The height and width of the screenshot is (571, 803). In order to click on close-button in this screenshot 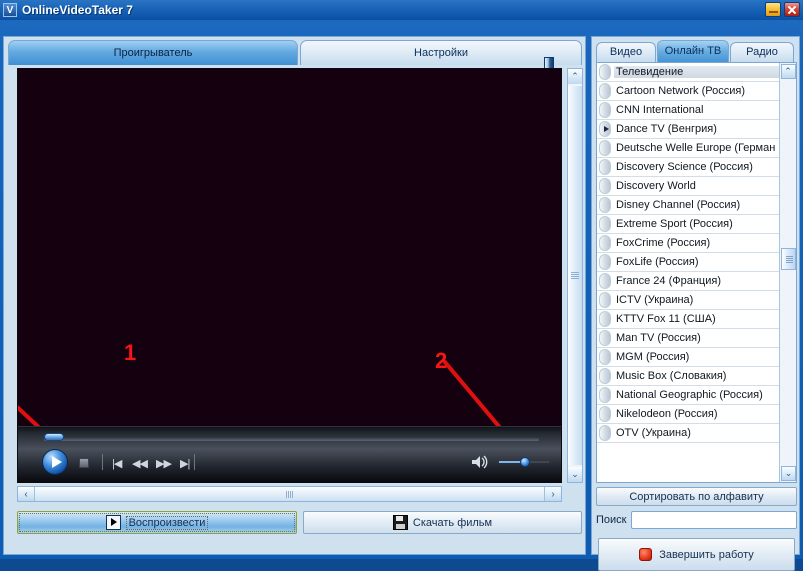, I will do `click(792, 9)`.